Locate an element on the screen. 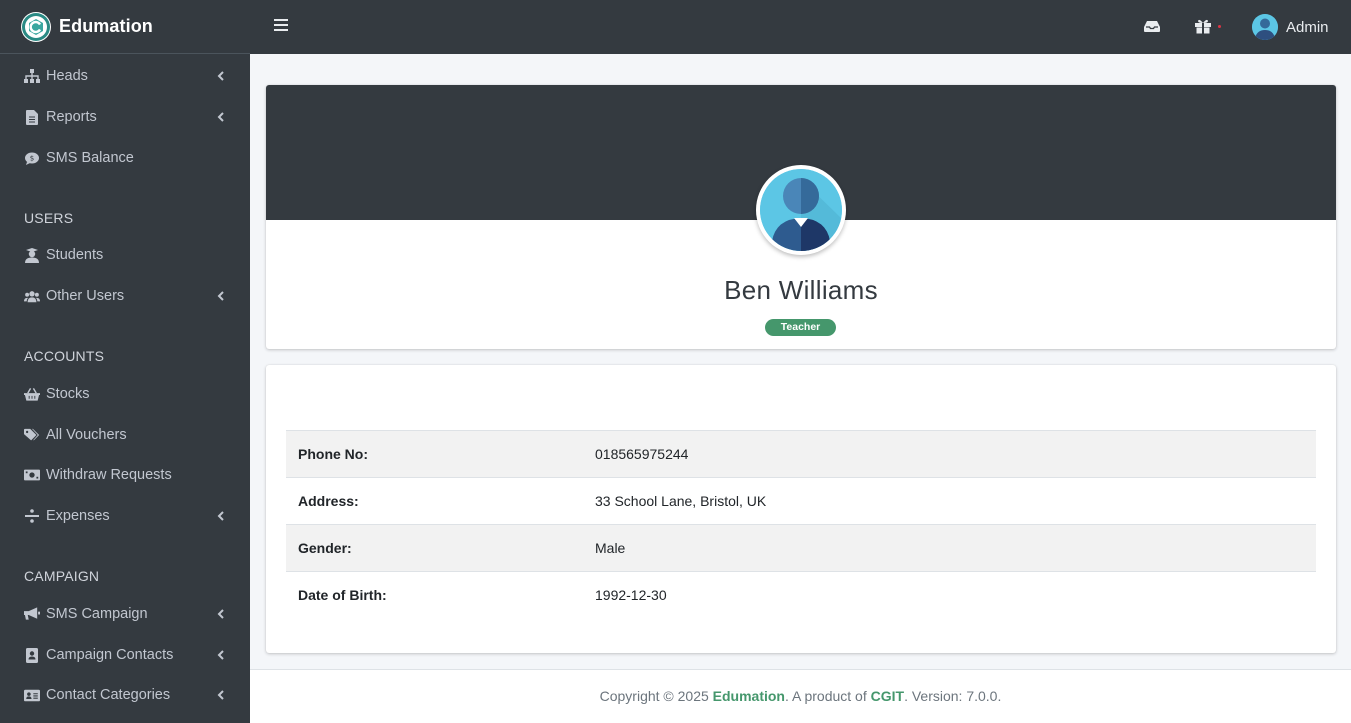  footer-prefix: Copyright © 2025 is located at coordinates (656, 696).